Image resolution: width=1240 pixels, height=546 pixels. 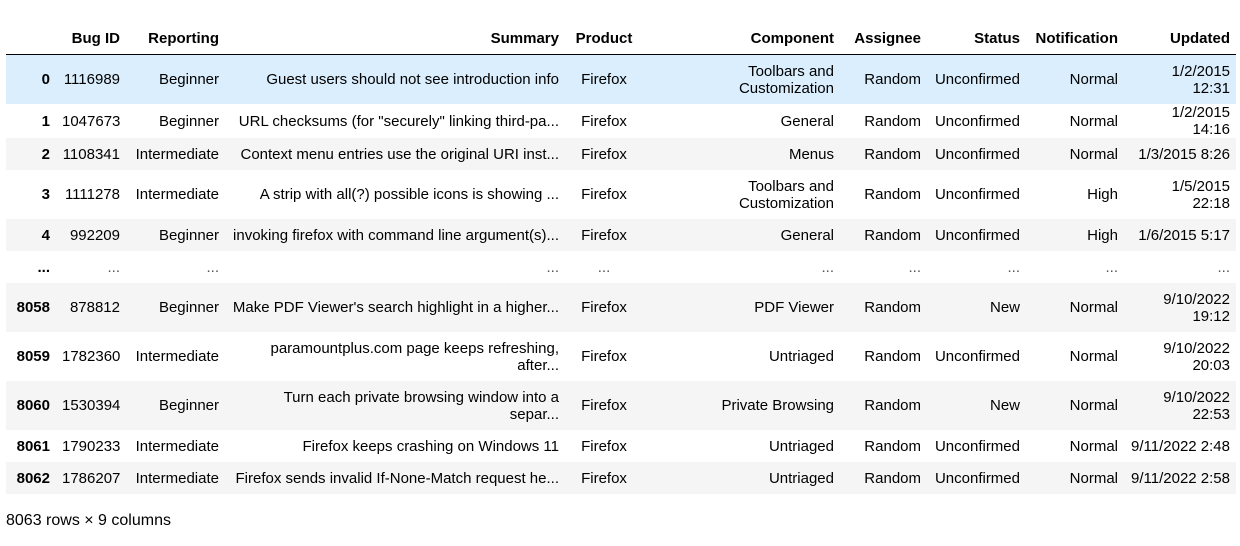 I want to click on row-index-cell: 4, so click(x=45, y=235).